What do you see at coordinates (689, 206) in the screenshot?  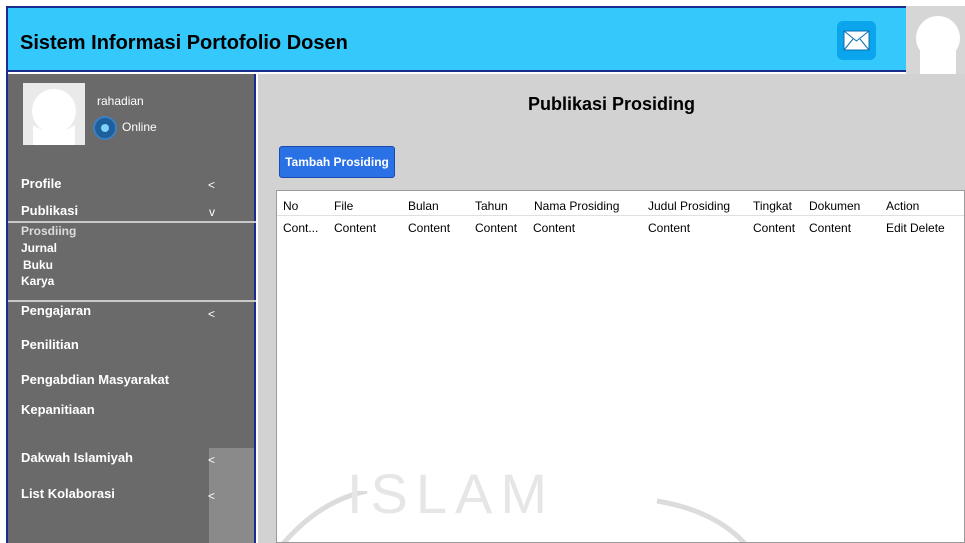 I see `column-header: Judul Prosiding` at bounding box center [689, 206].